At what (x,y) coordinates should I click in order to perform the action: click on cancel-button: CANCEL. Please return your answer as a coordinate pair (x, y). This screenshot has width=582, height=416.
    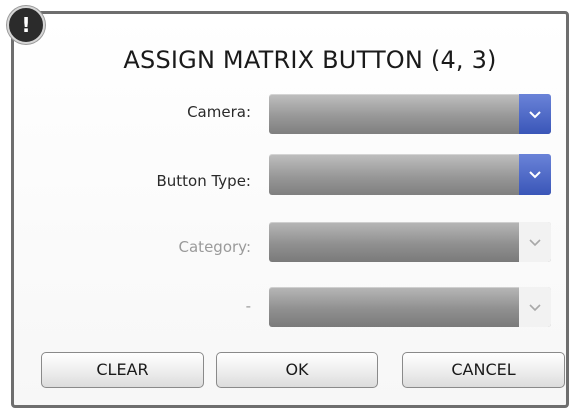
    Looking at the image, I should click on (483, 370).